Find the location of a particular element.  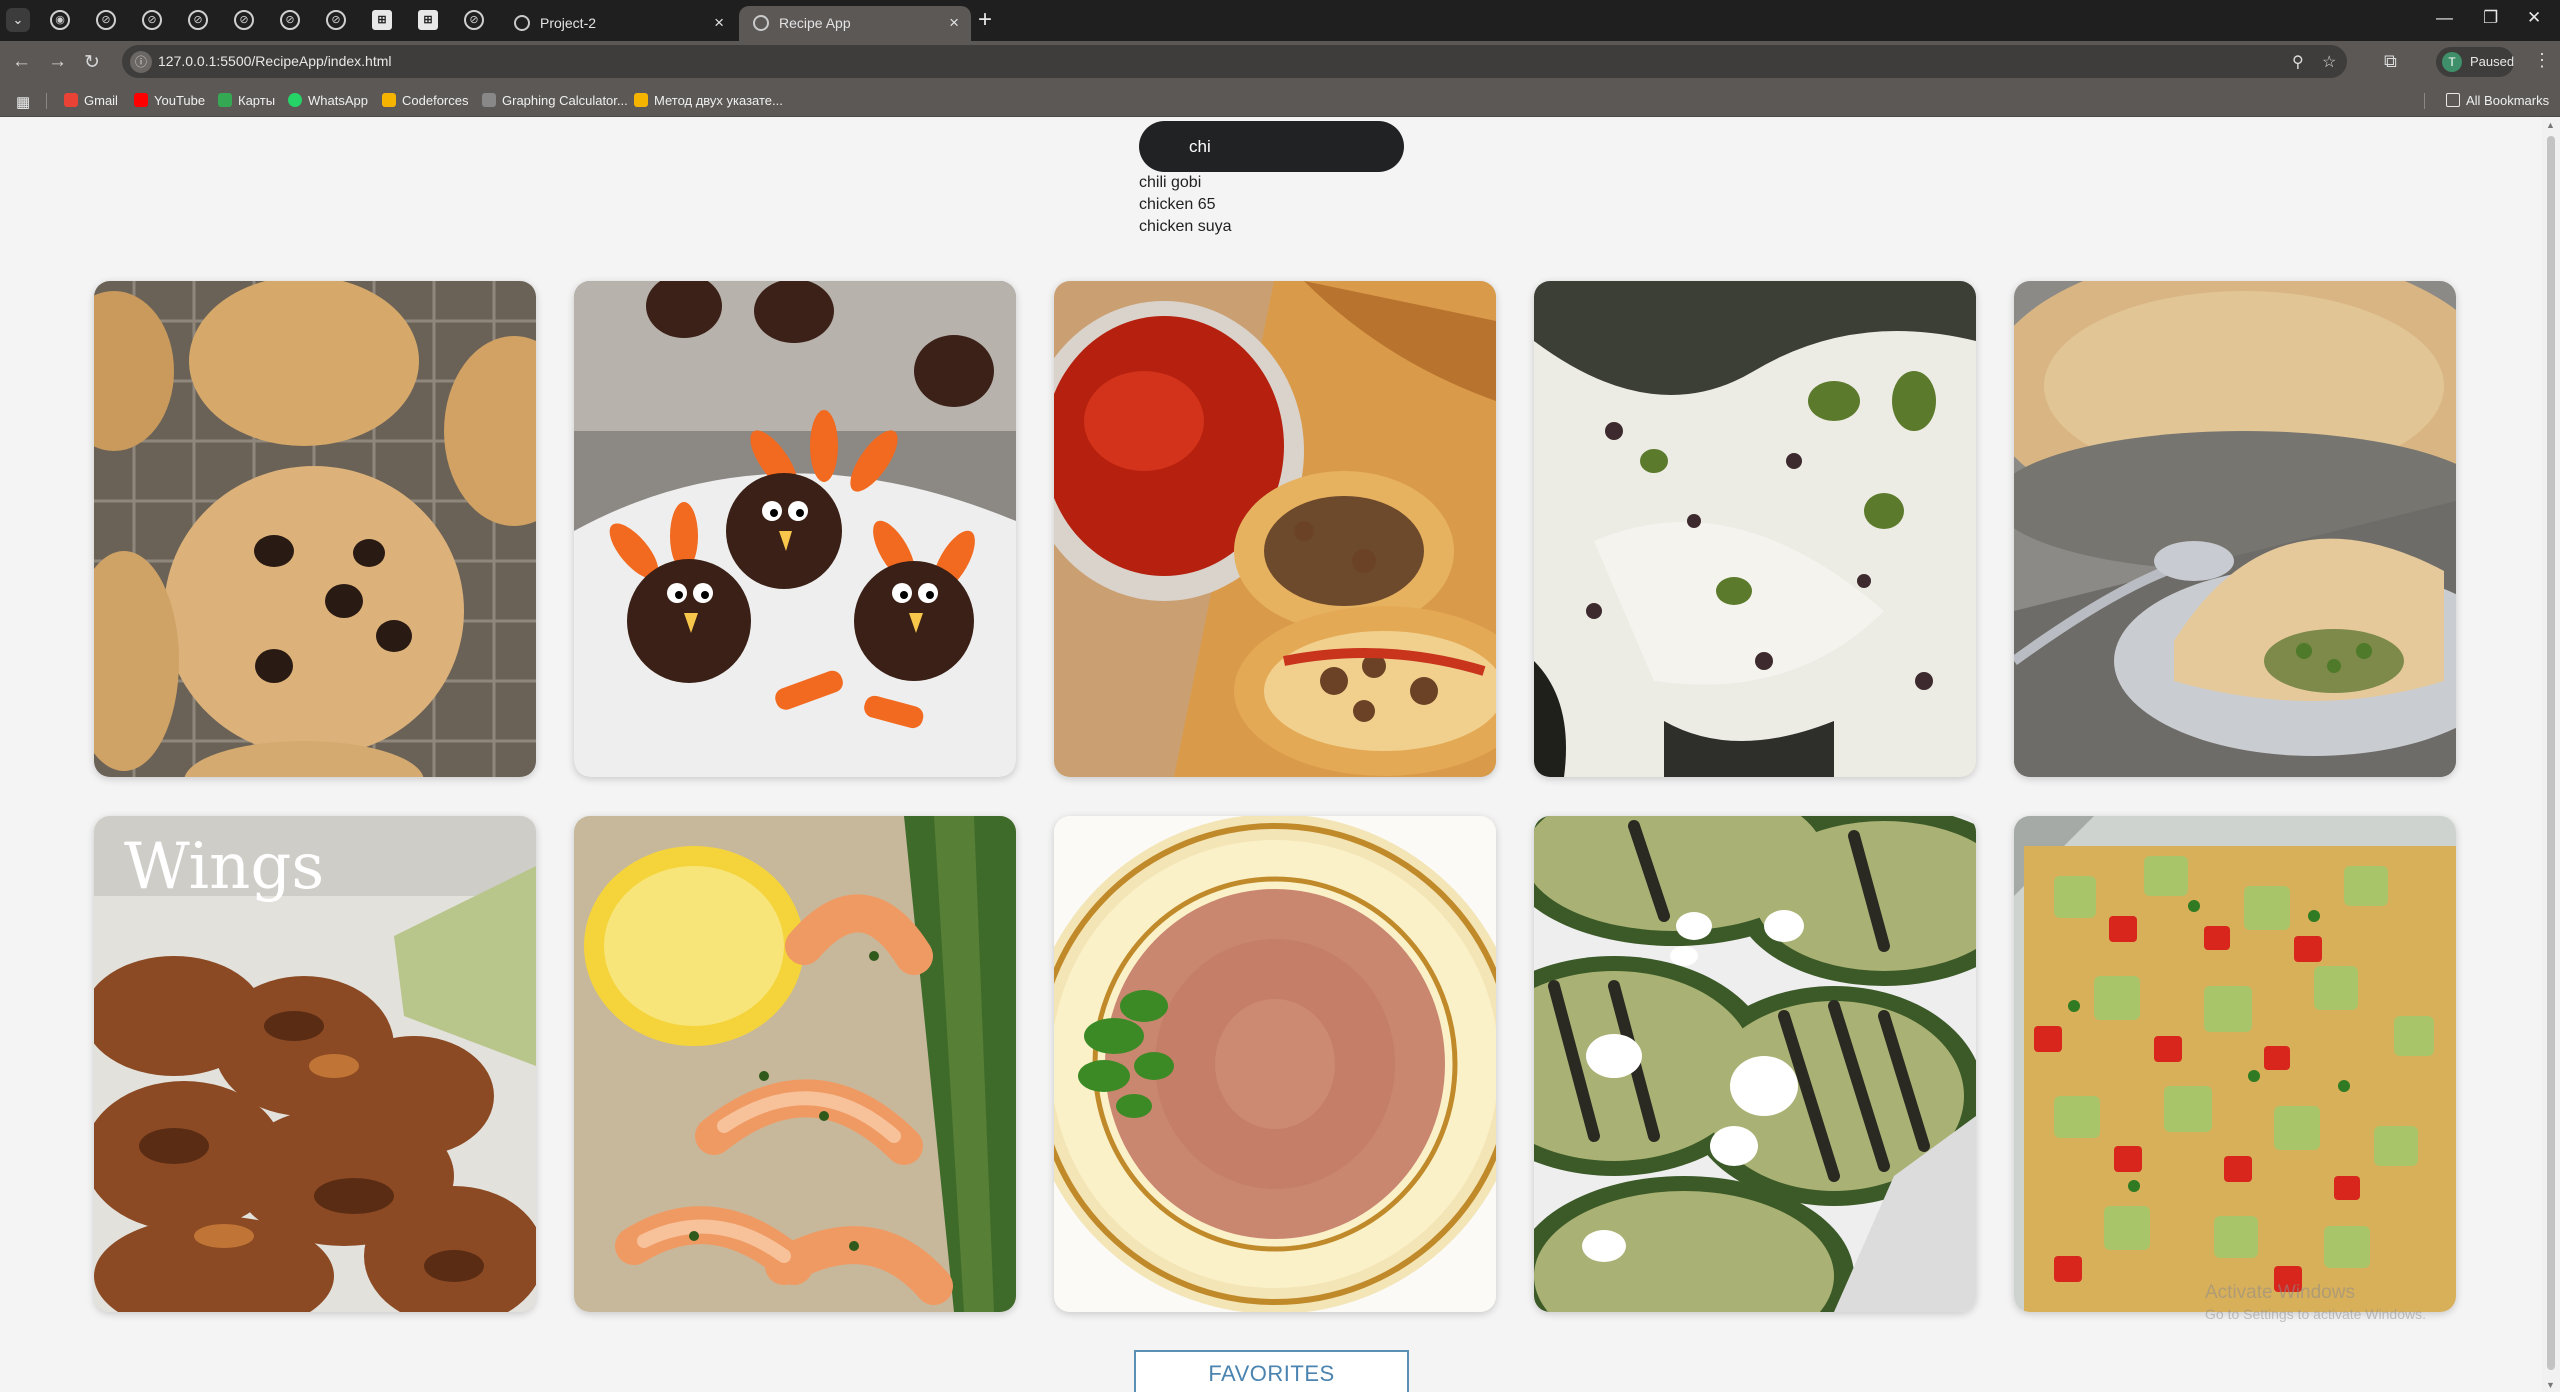

minimize-icon: — is located at coordinates (2444, 18).